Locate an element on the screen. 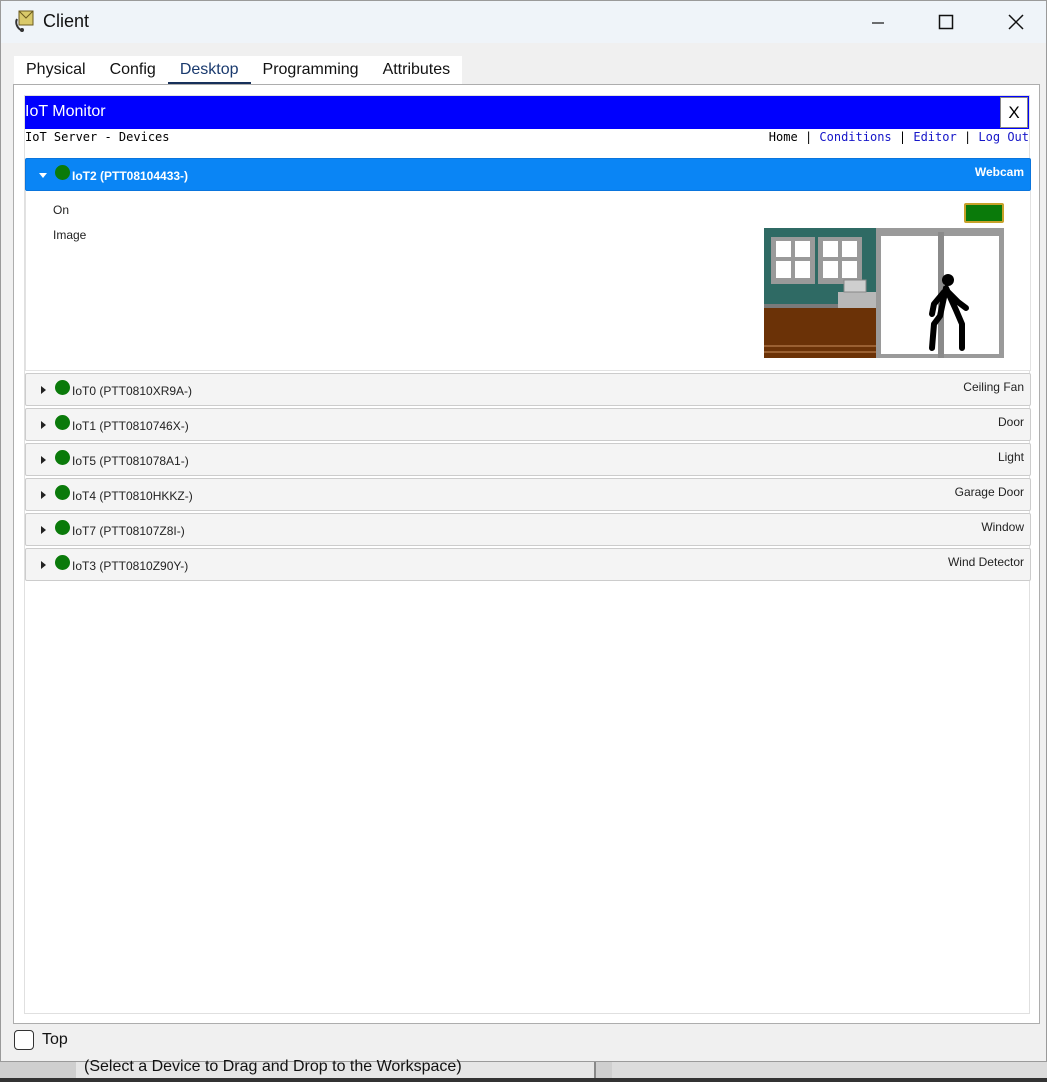 This screenshot has height=1082, width=1047. server-nav-links: Home | Conditions | Editor | Log Out is located at coordinates (899, 137).